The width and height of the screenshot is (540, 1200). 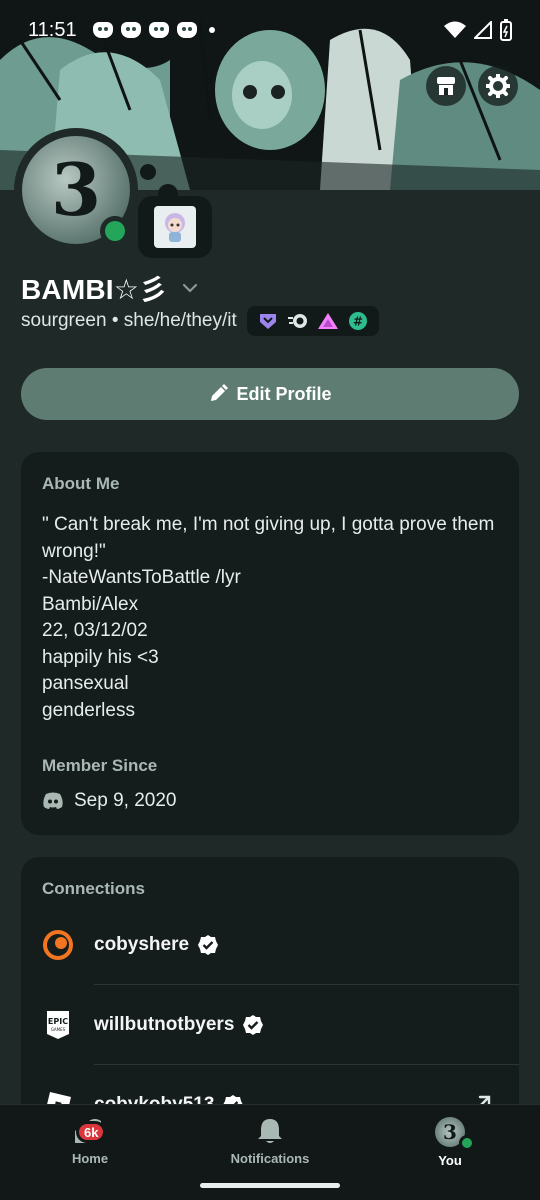 What do you see at coordinates (455, 29) in the screenshot?
I see `wifi-icon` at bounding box center [455, 29].